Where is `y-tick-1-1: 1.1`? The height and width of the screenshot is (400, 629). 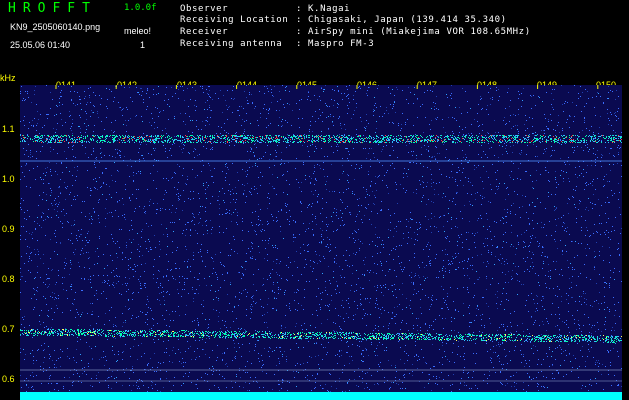 y-tick-1-1: 1.1 is located at coordinates (8, 129).